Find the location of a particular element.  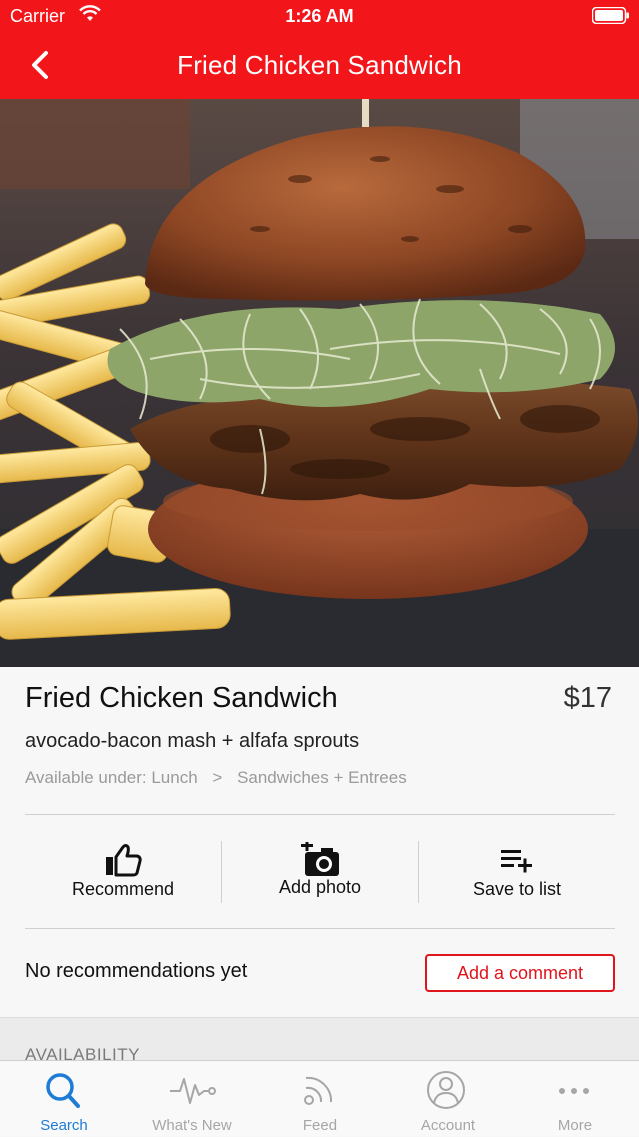

add-comment-button: Add a comment is located at coordinates (520, 973).